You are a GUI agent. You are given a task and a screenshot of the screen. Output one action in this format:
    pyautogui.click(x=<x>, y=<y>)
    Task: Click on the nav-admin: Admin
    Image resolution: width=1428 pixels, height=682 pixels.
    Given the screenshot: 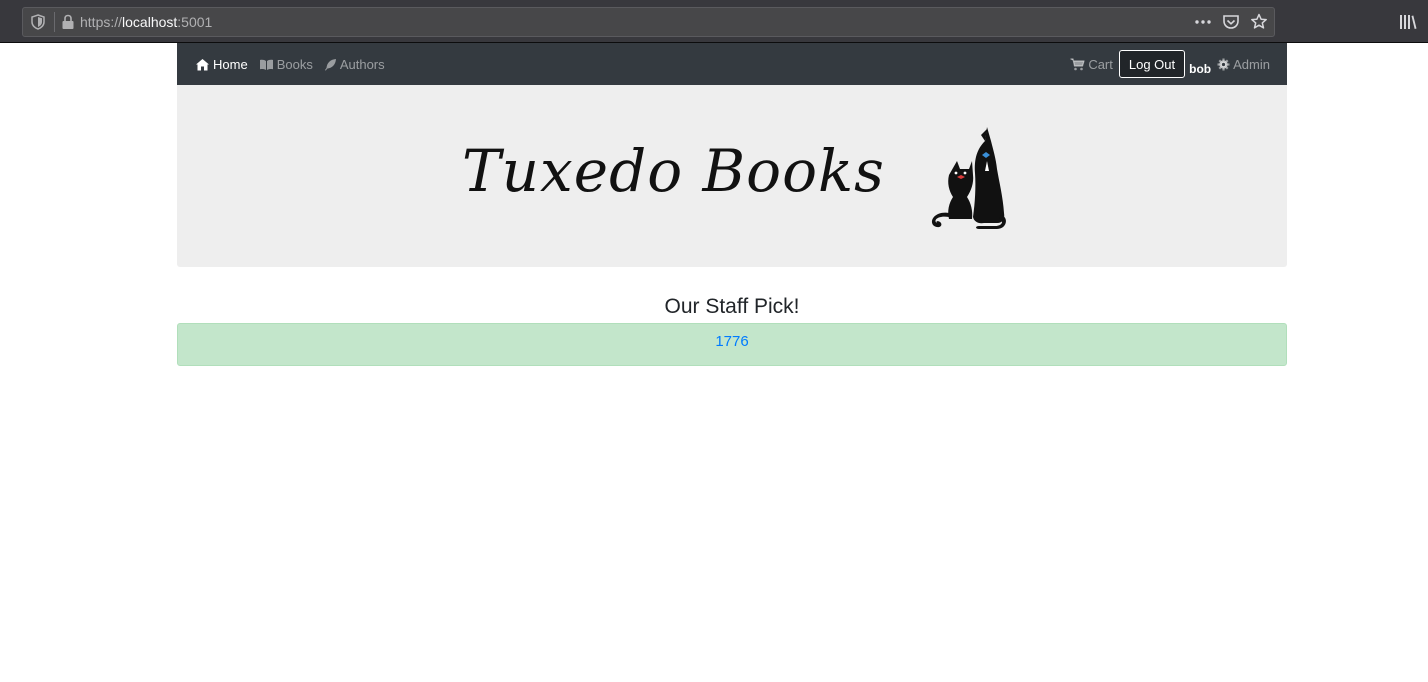 What is the action you would take?
    pyautogui.click(x=1243, y=64)
    